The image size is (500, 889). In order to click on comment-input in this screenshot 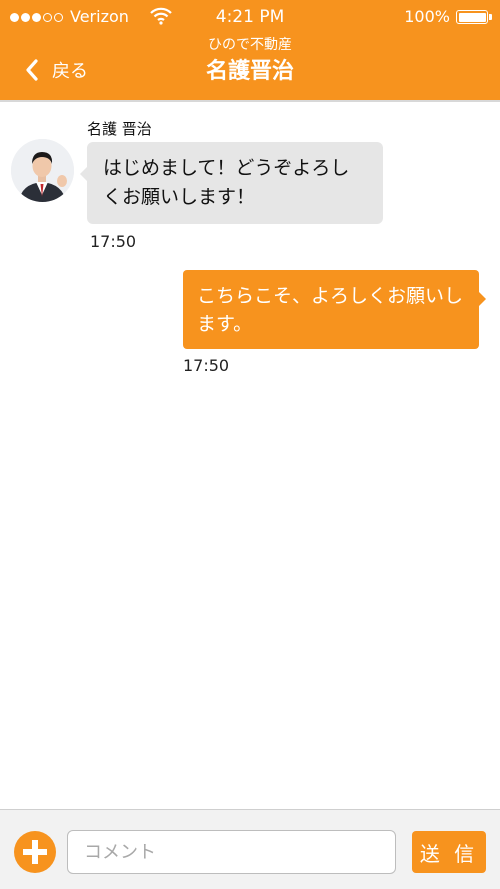, I will do `click(231, 852)`.